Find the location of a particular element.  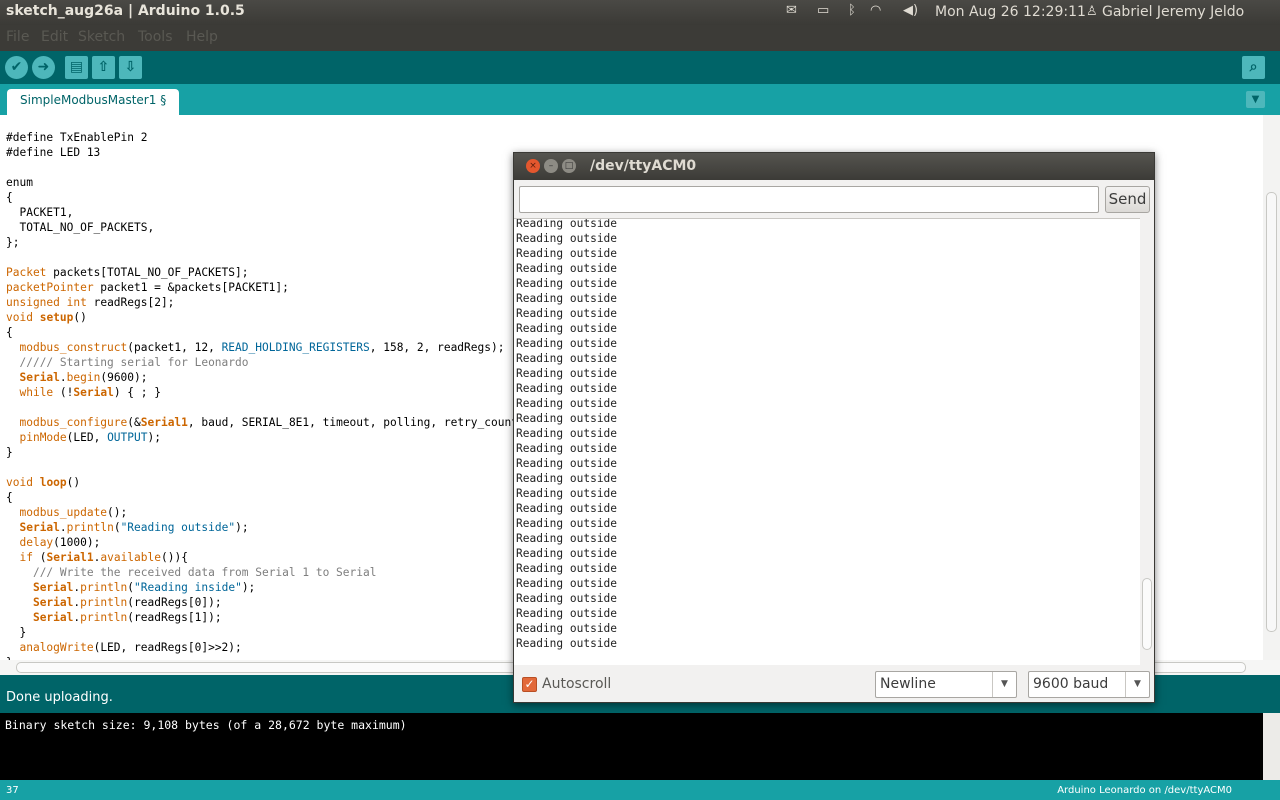

bluetooth-icon: ᛒ is located at coordinates (852, 10).